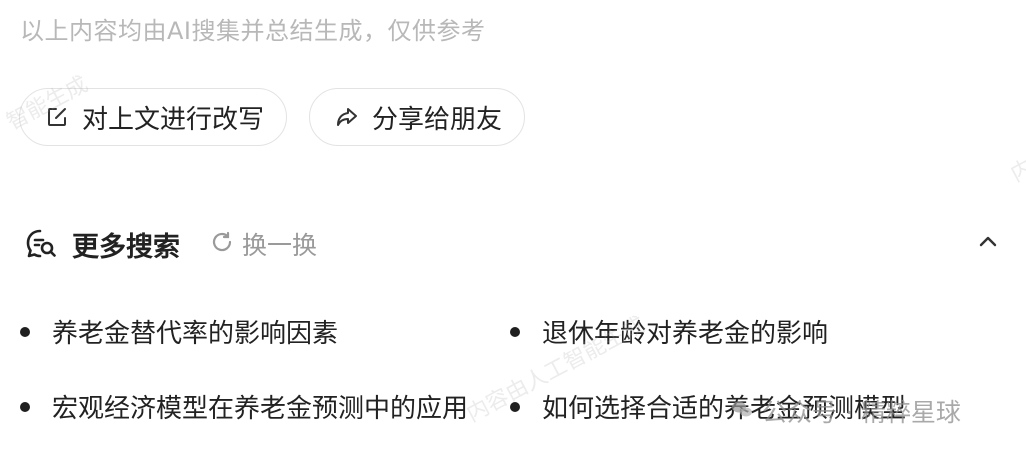 This screenshot has height=452, width=1026. I want to click on share-button: 分享给朋友, so click(417, 117).